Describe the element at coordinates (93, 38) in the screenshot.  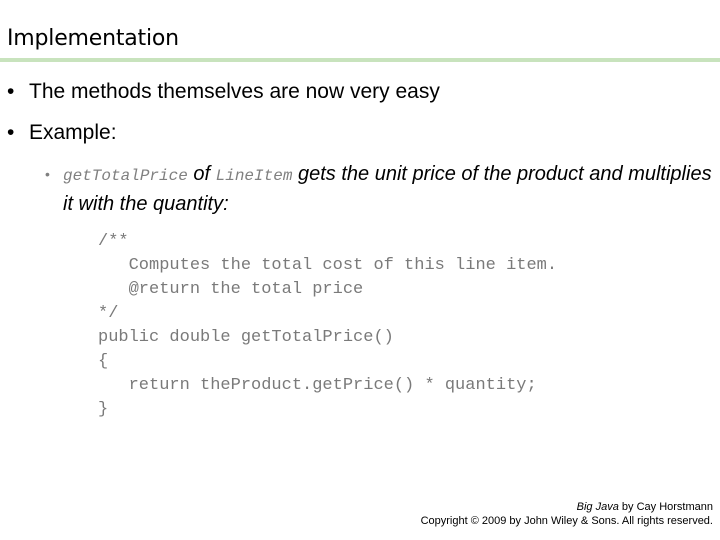
I see `slide-title: Implementation` at that location.